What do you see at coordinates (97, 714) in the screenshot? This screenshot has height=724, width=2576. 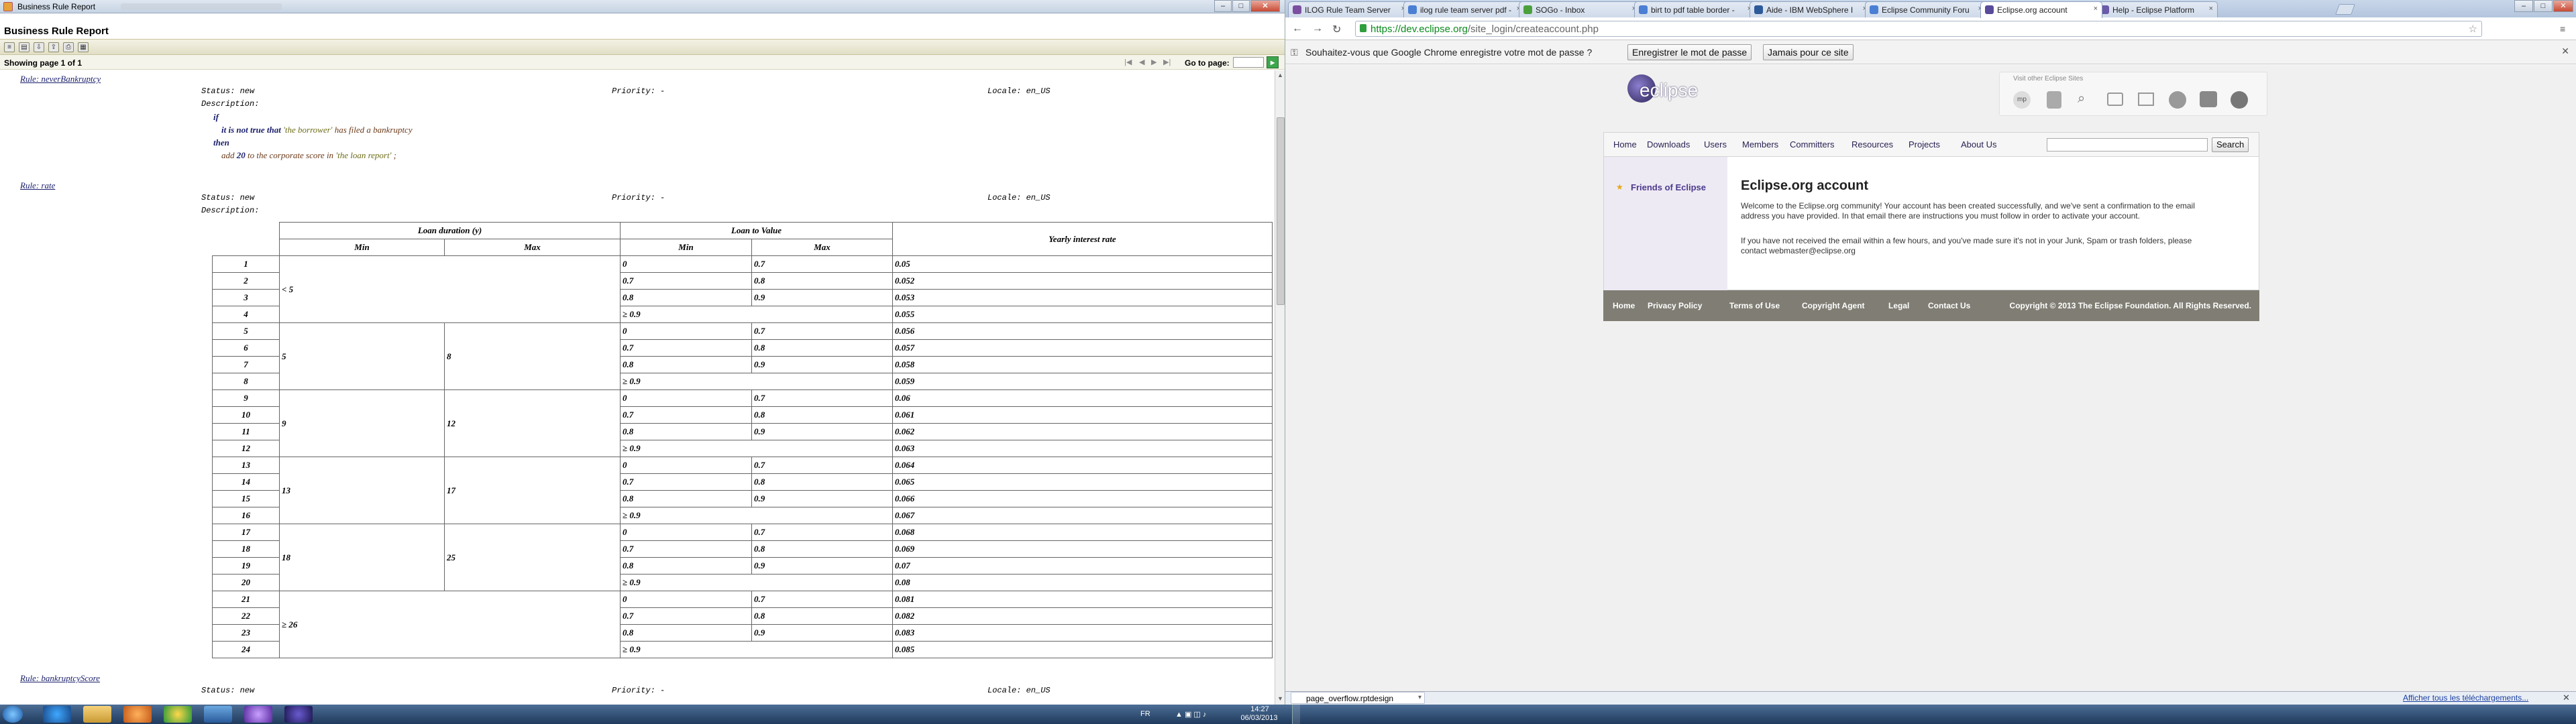 I see `explorer-icon` at bounding box center [97, 714].